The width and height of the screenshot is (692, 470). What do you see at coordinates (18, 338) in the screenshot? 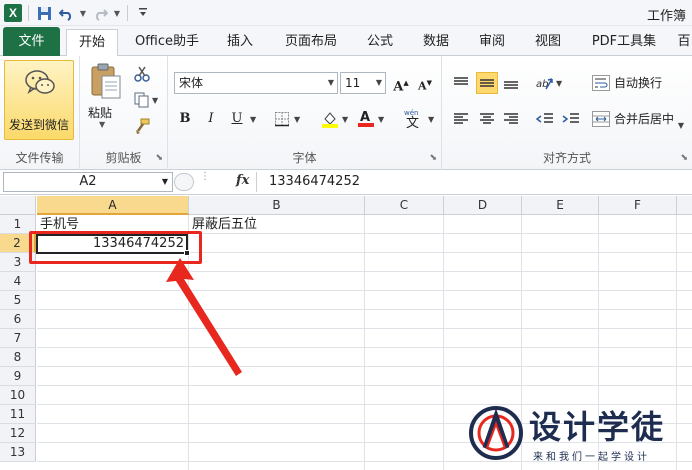
I see `row-header-7: 7` at bounding box center [18, 338].